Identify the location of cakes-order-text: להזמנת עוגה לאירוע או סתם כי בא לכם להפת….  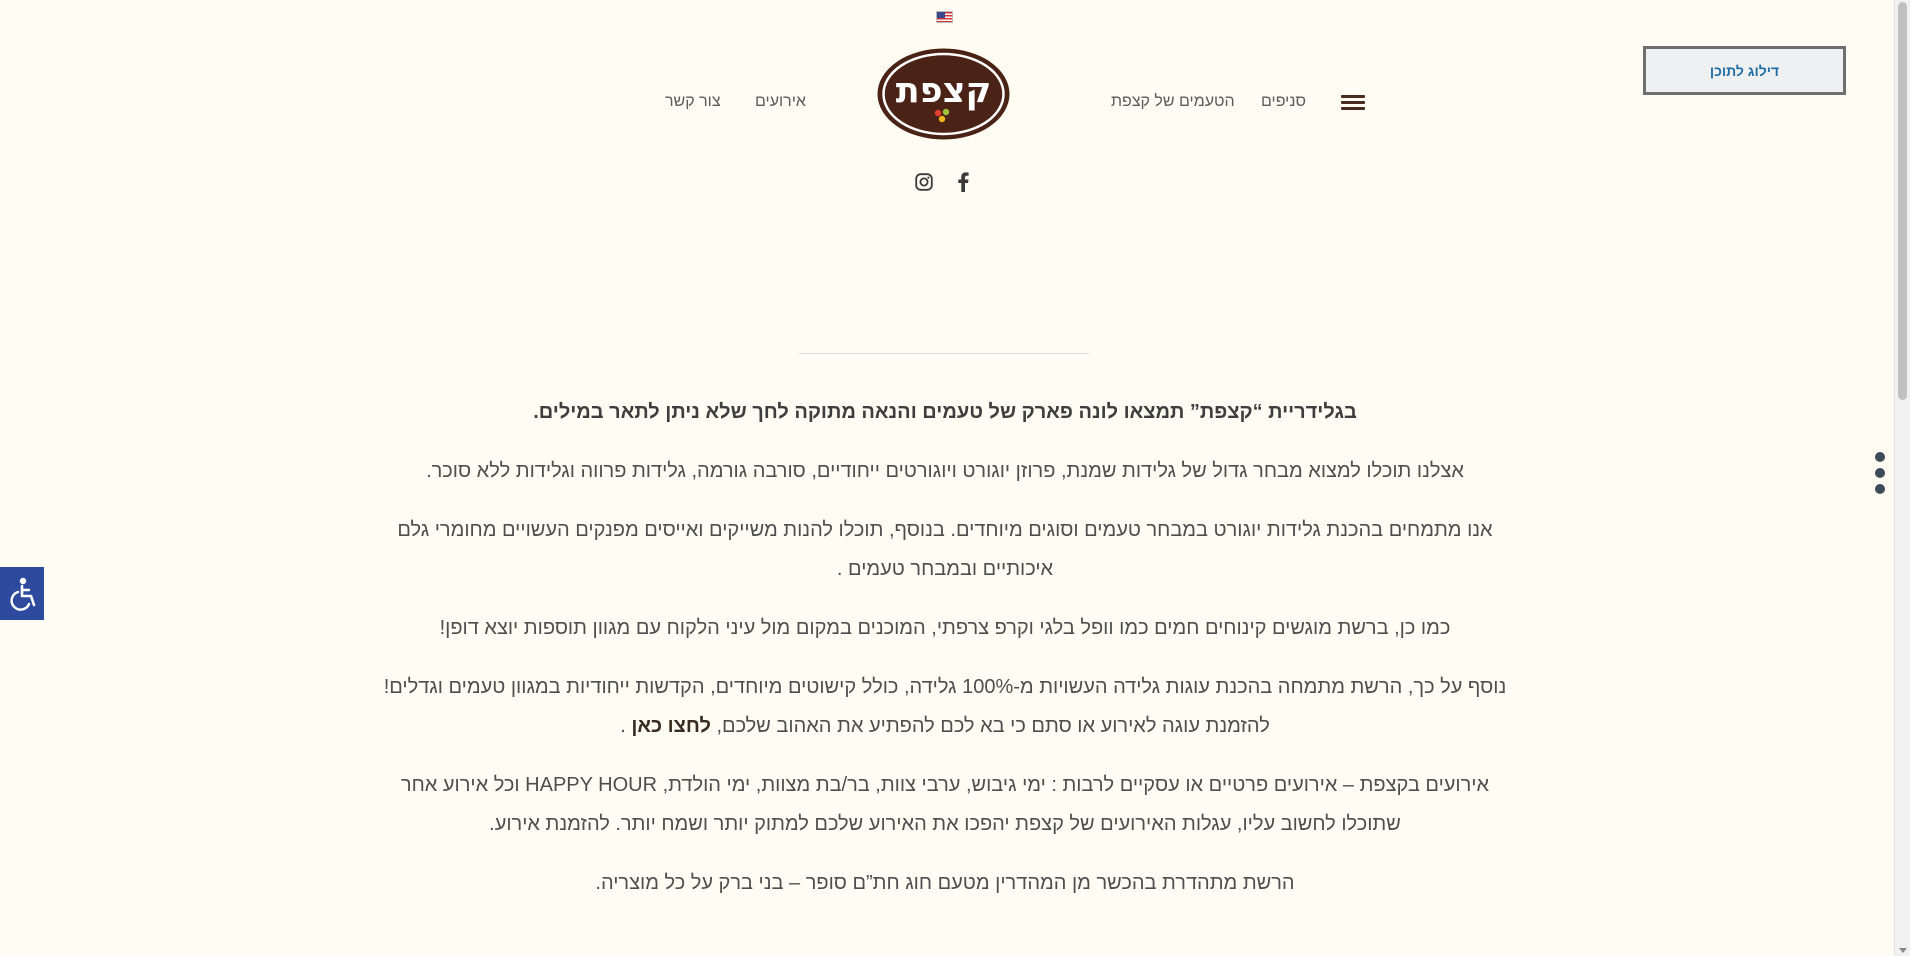
(990, 726).